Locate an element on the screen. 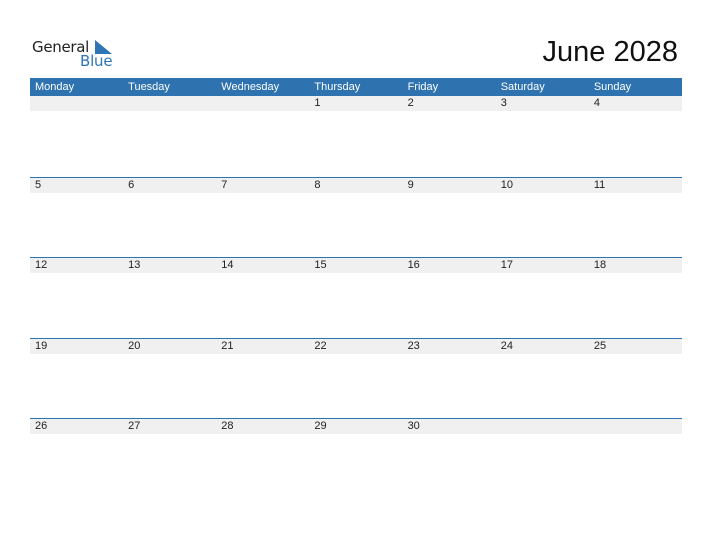  day-cell: 11 is located at coordinates (599, 185).